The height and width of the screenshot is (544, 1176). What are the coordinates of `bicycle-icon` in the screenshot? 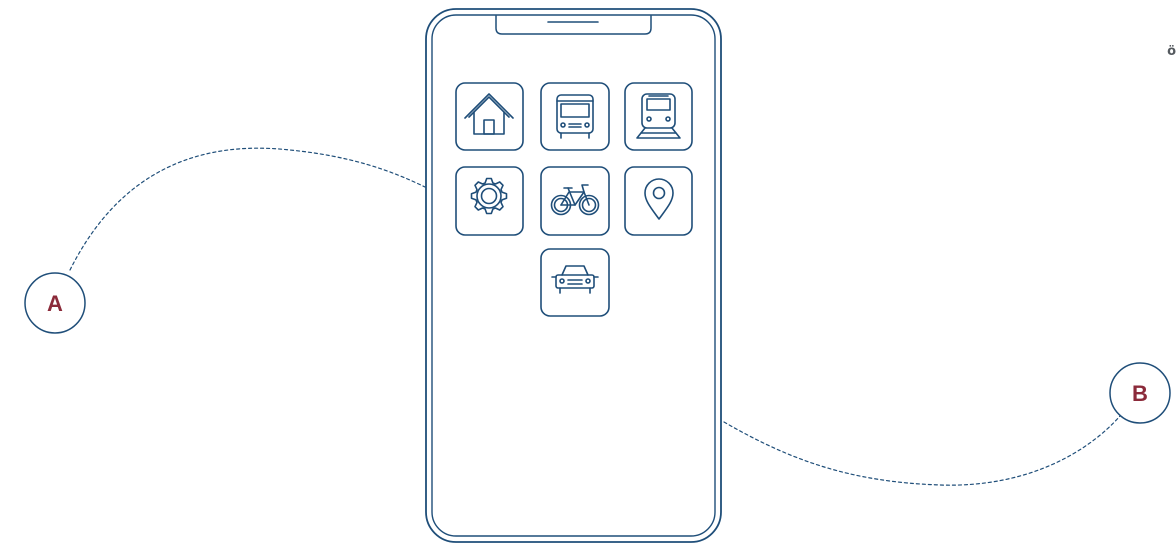 It's located at (575, 200).